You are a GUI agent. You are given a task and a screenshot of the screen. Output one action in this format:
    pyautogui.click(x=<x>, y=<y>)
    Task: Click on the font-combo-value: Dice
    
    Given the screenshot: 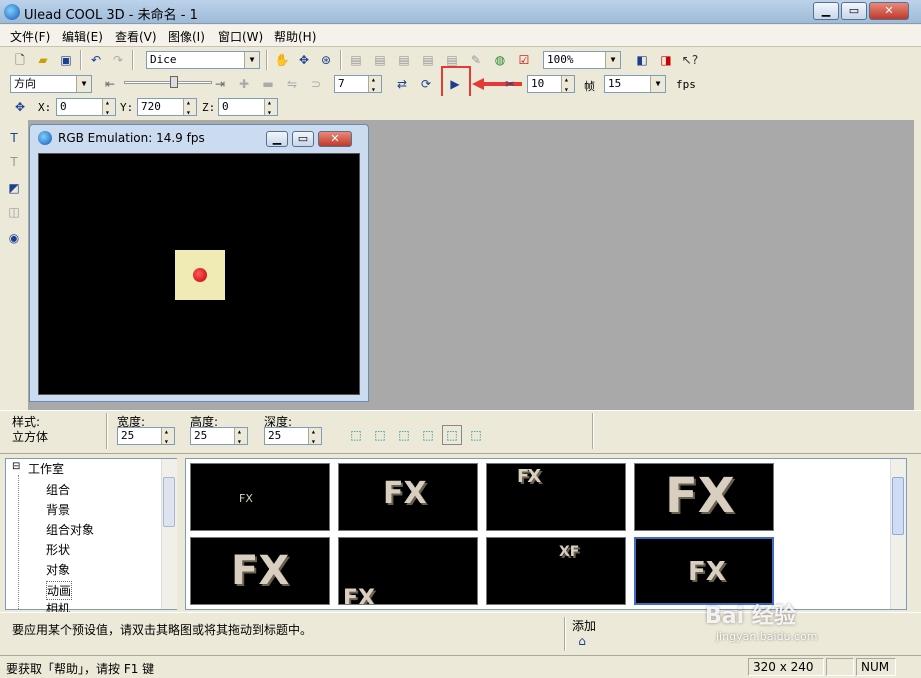 What is the action you would take?
    pyautogui.click(x=163, y=59)
    